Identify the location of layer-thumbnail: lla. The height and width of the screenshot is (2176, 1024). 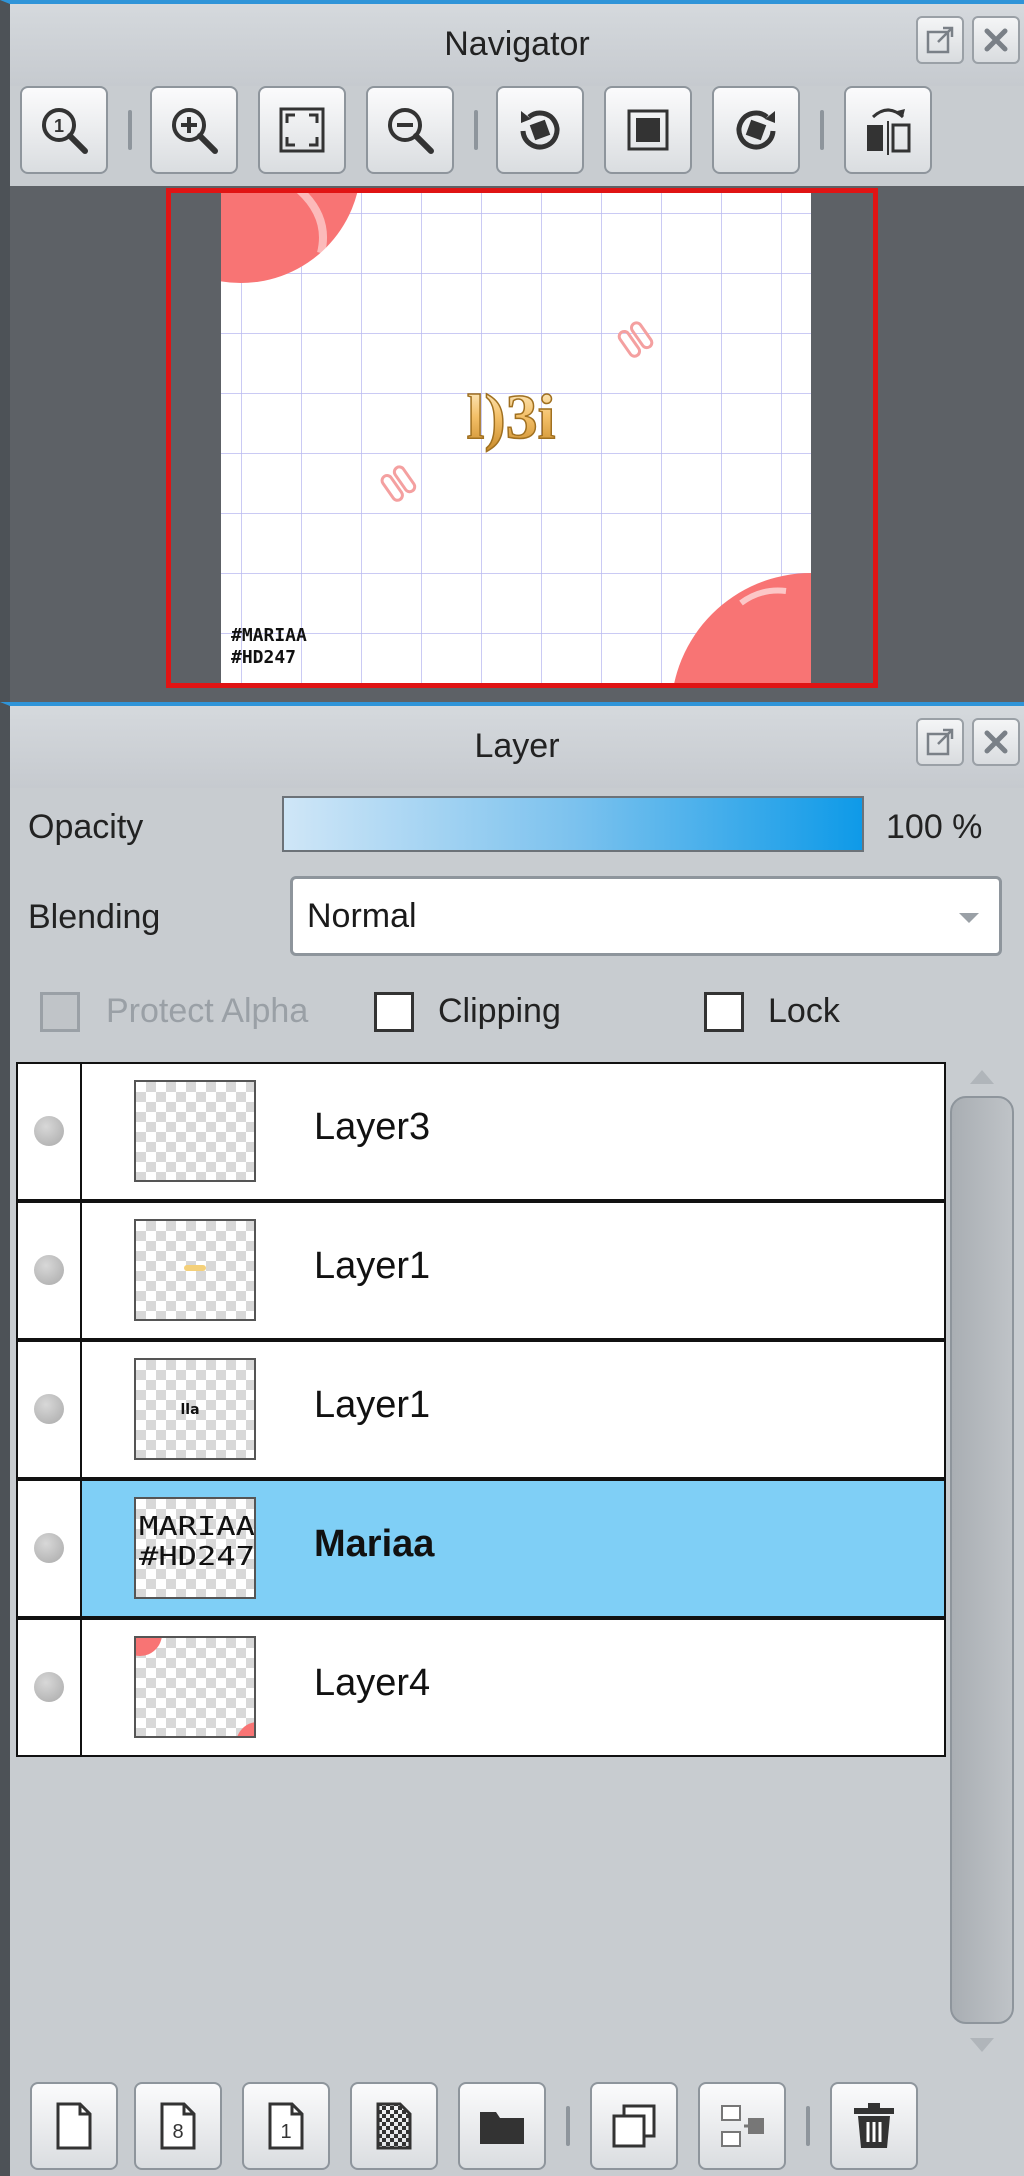
(195, 1409).